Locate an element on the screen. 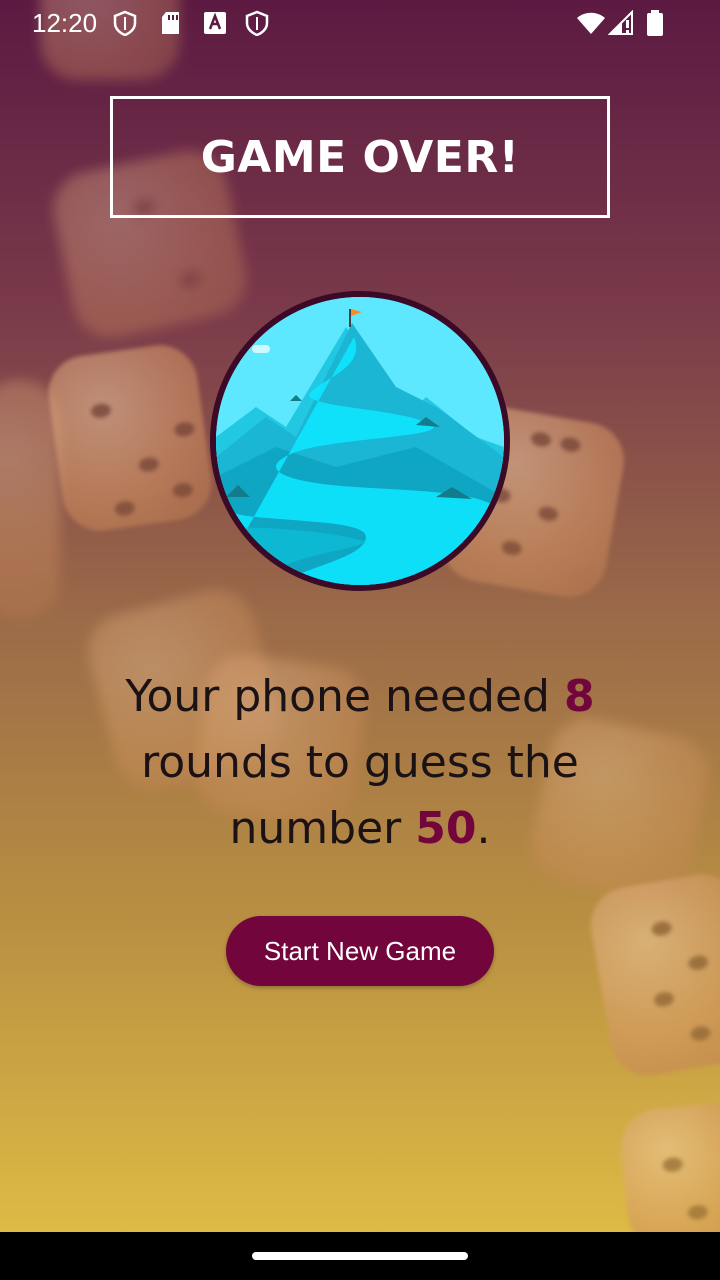  status-time: 12:20 is located at coordinates (65, 23).